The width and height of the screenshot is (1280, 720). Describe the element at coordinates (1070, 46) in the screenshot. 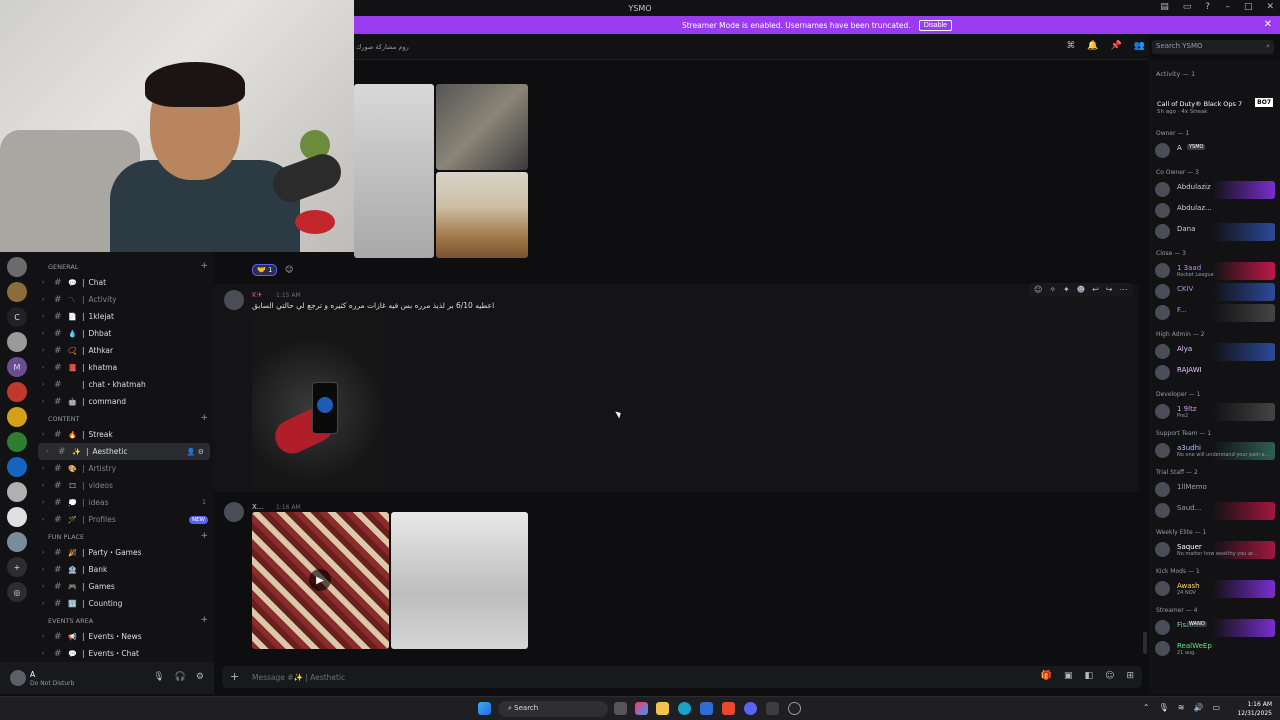

I see `threads-icon: ⌘` at that location.